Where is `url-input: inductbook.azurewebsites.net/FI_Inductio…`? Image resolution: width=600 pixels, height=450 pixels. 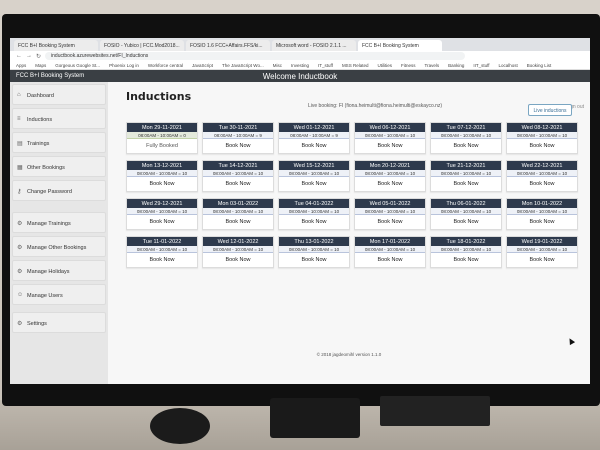
url-input: inductbook.azurewebsites.net/FI_Inductio… is located at coordinates (255, 56).